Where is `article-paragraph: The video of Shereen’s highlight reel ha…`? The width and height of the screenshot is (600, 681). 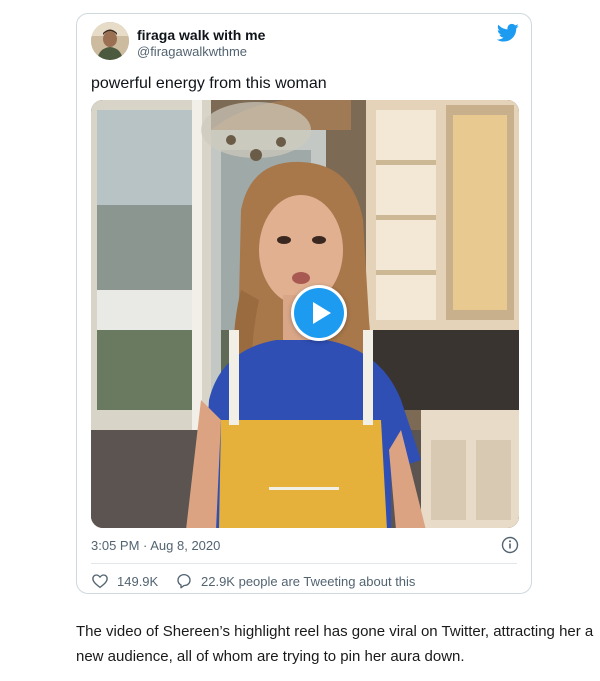 article-paragraph: The video of Shereen’s highlight reel ha… is located at coordinates (336, 644).